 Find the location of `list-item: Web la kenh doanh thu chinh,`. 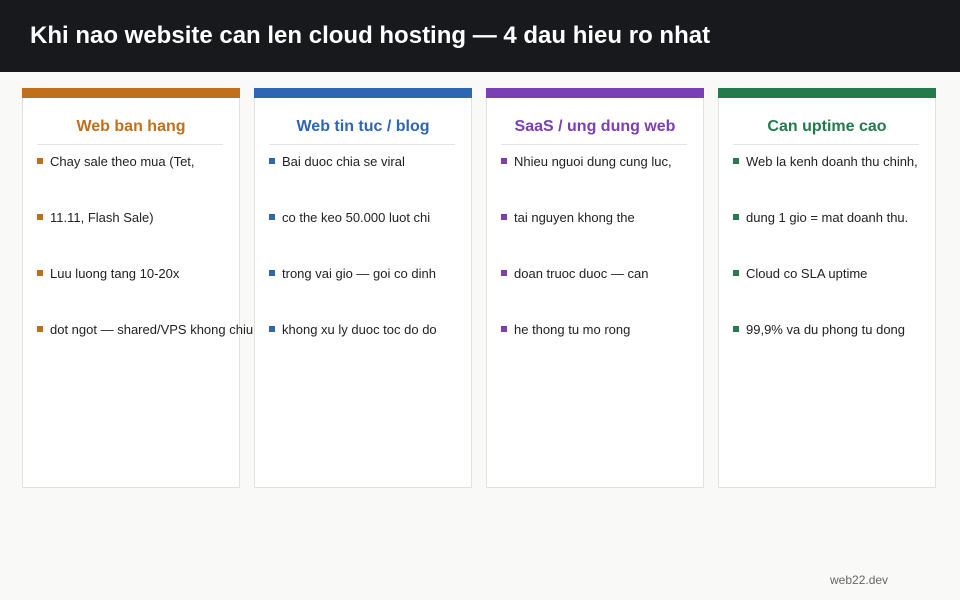

list-item: Web la kenh doanh thu chinh, is located at coordinates (846, 162).